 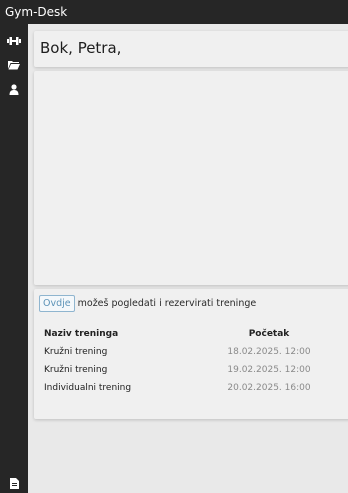 I want to click on app-title: Gym-Desk, so click(x=36, y=12).